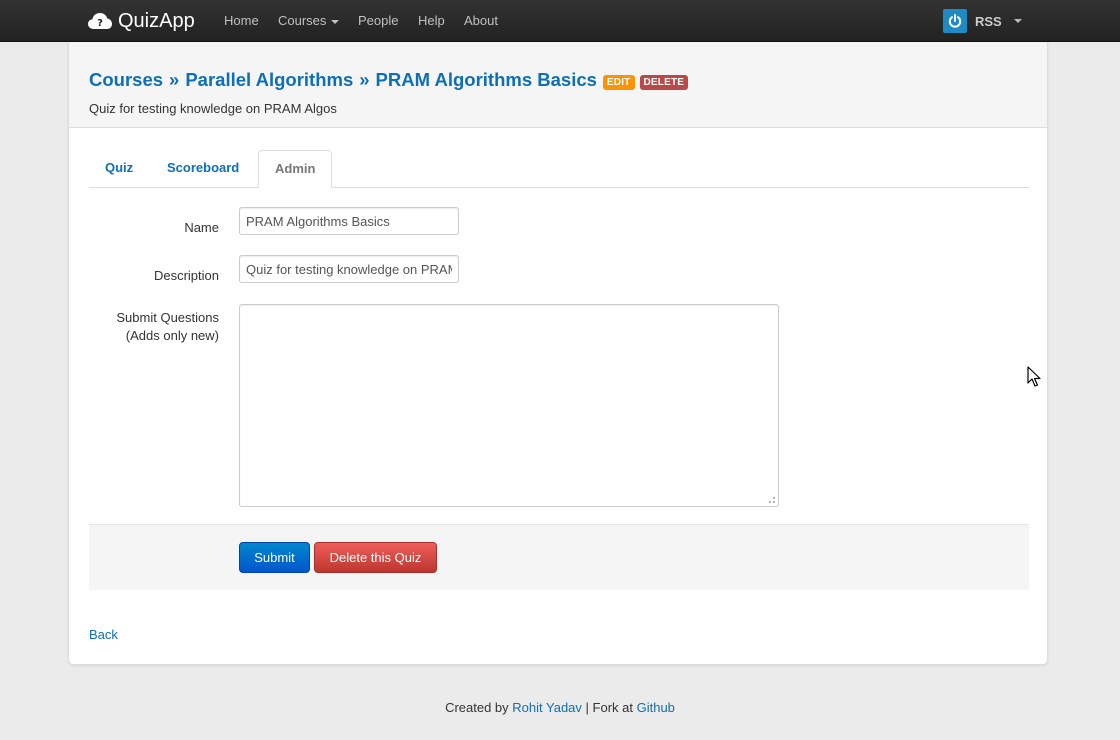 Image resolution: width=1120 pixels, height=740 pixels. What do you see at coordinates (656, 707) in the screenshot?
I see `footer-github-link: Github` at bounding box center [656, 707].